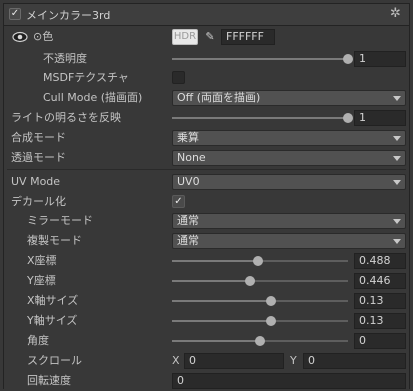 This screenshot has width=413, height=391. What do you see at coordinates (191, 157) in the screenshot?
I see `transparency-value: None` at bounding box center [191, 157].